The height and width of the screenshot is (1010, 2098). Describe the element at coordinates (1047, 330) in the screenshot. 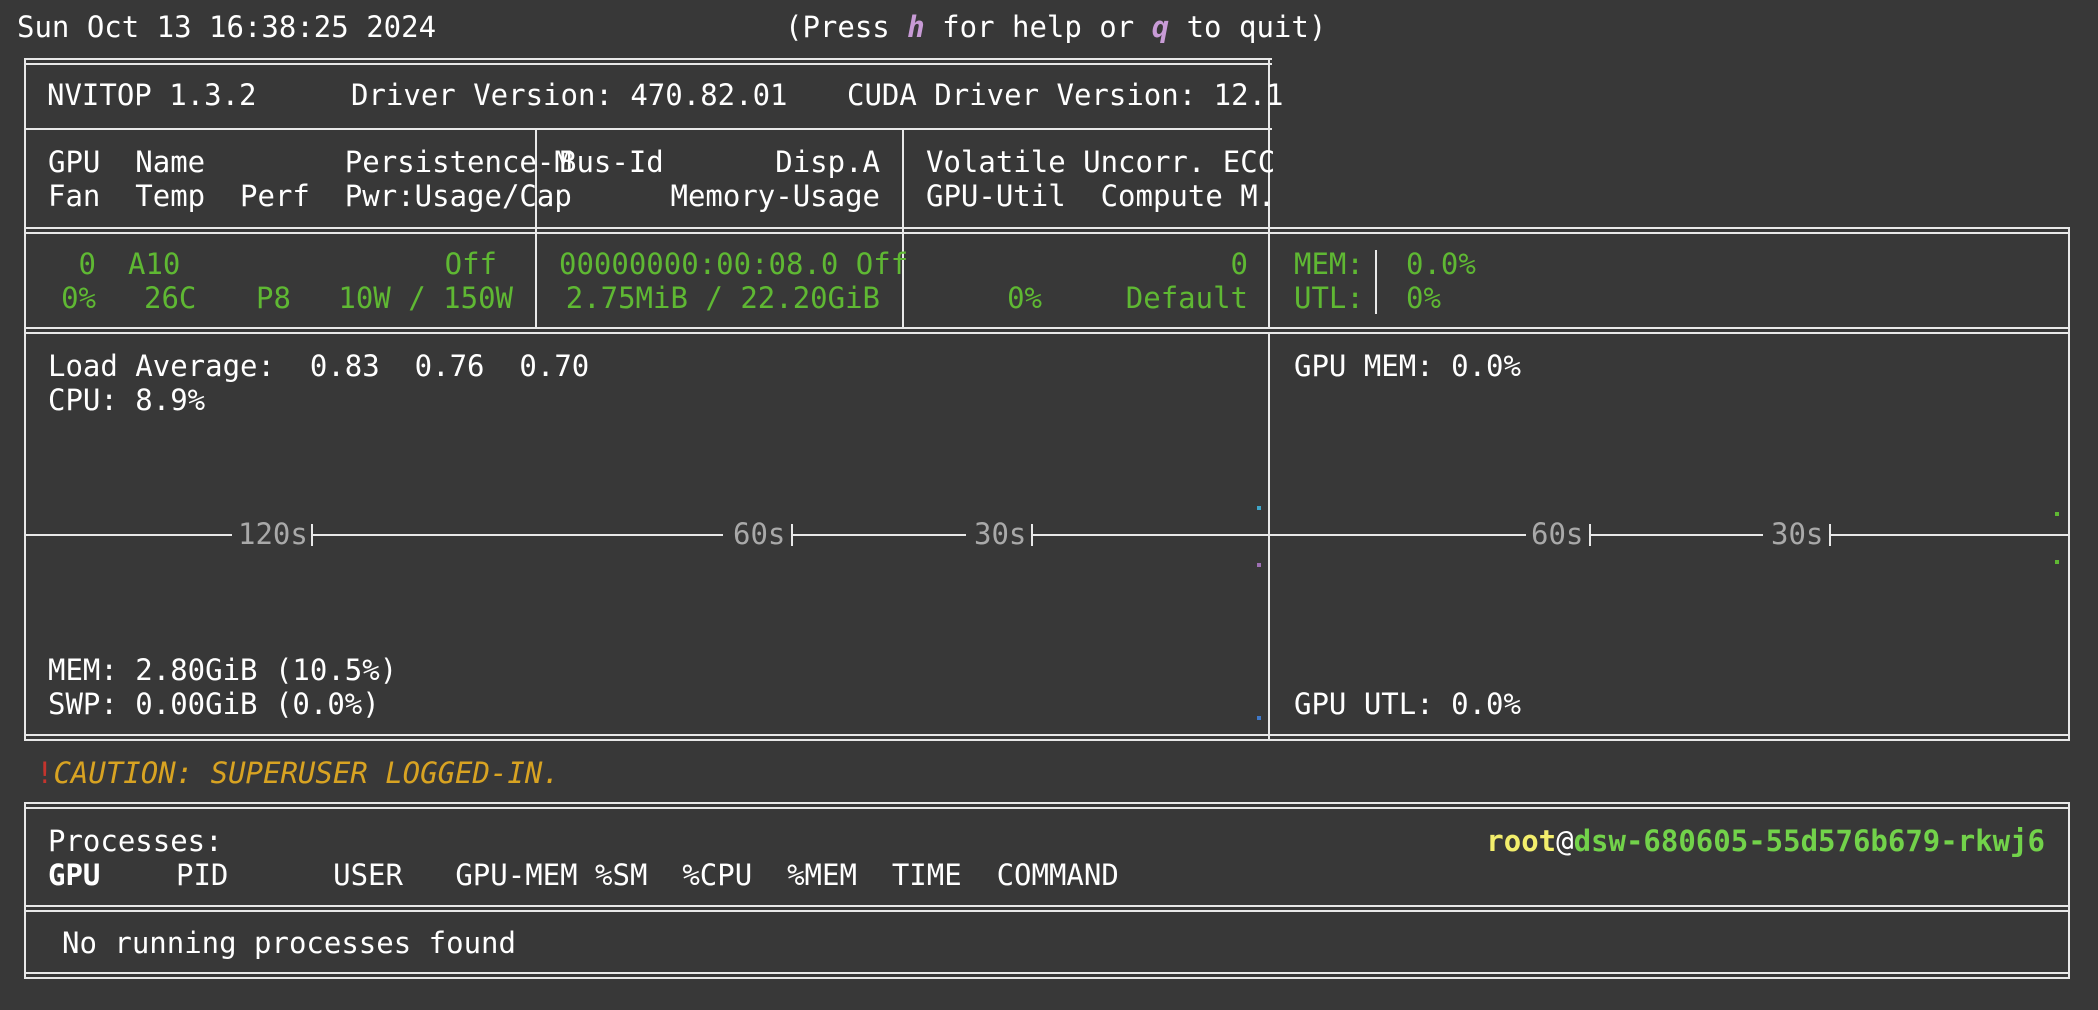

I see `device-table-bottom-border` at that location.